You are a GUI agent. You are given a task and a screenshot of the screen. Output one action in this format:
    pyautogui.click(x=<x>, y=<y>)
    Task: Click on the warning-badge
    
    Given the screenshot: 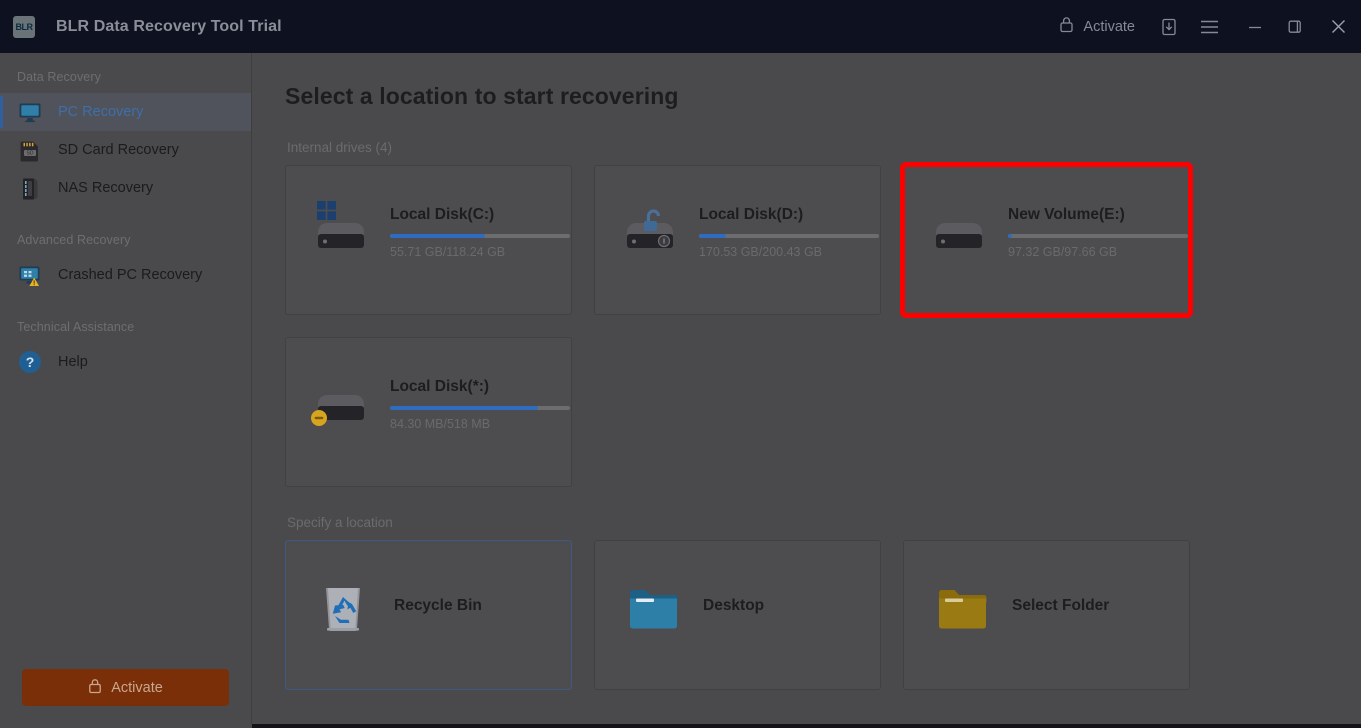 What is the action you would take?
    pyautogui.click(x=319, y=418)
    